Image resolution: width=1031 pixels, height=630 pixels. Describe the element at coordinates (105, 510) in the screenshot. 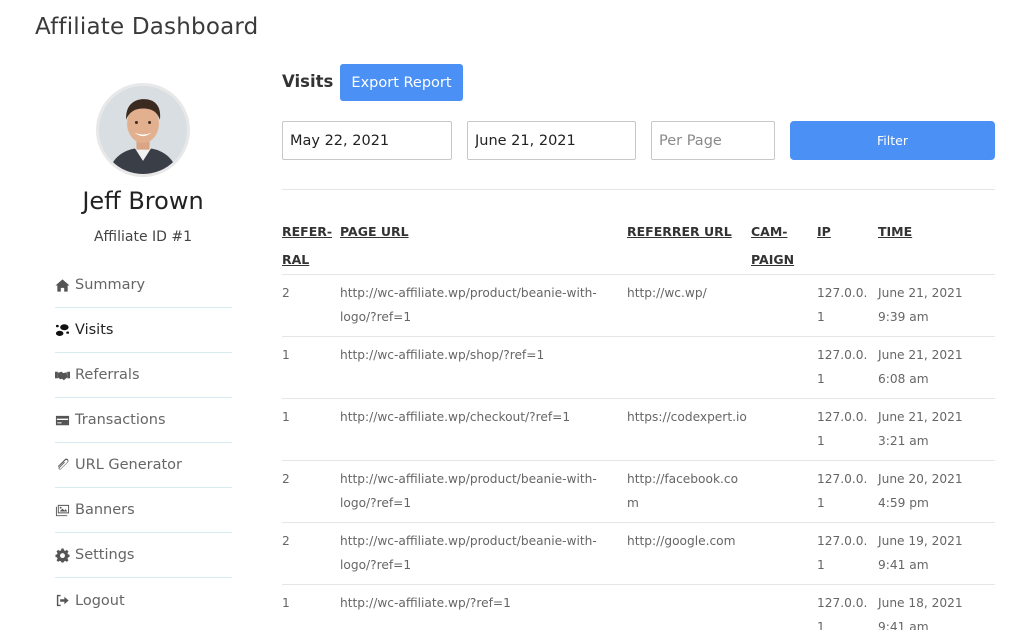

I see `sidebar-item-label: Banners` at that location.